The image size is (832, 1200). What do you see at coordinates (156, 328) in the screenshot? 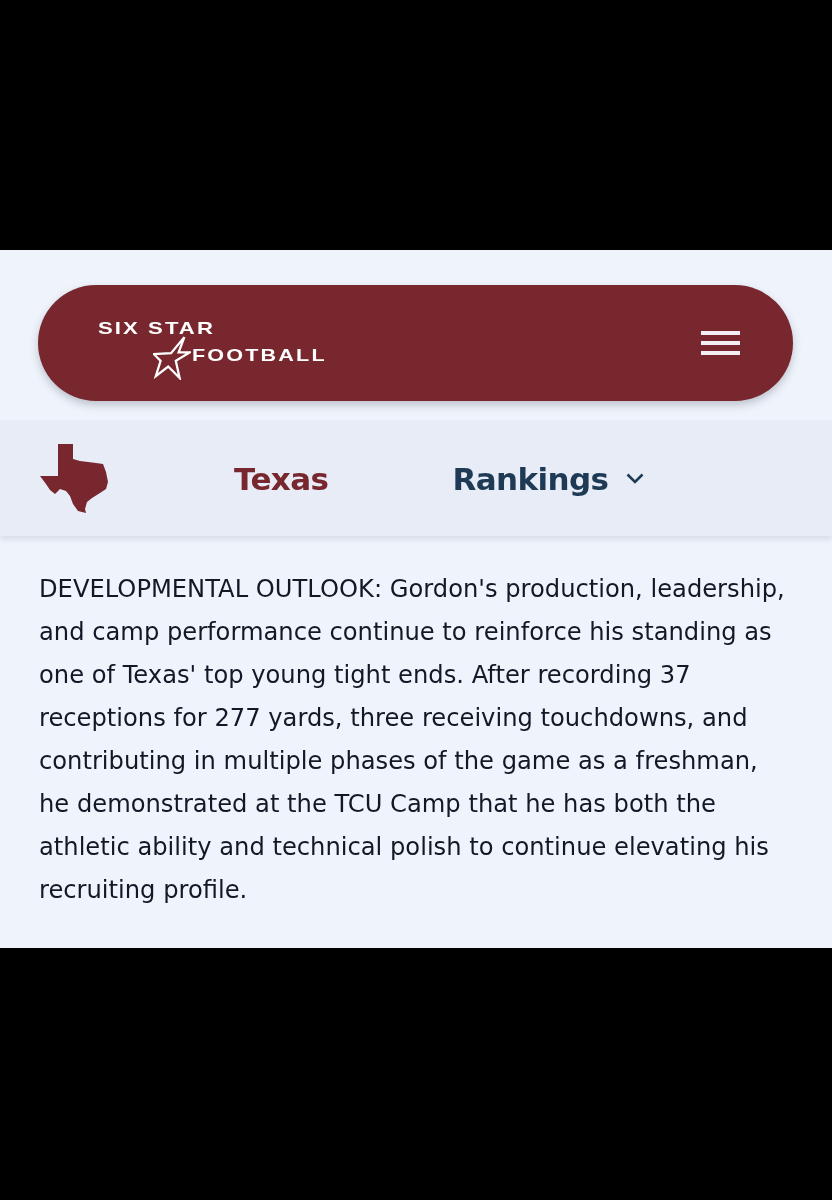
I see `logo-text: SIX STAR` at bounding box center [156, 328].